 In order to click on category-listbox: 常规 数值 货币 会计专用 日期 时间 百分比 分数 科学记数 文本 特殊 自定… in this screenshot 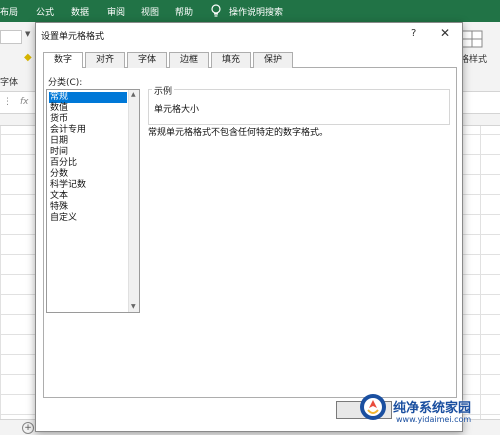, I will do `click(93, 201)`.